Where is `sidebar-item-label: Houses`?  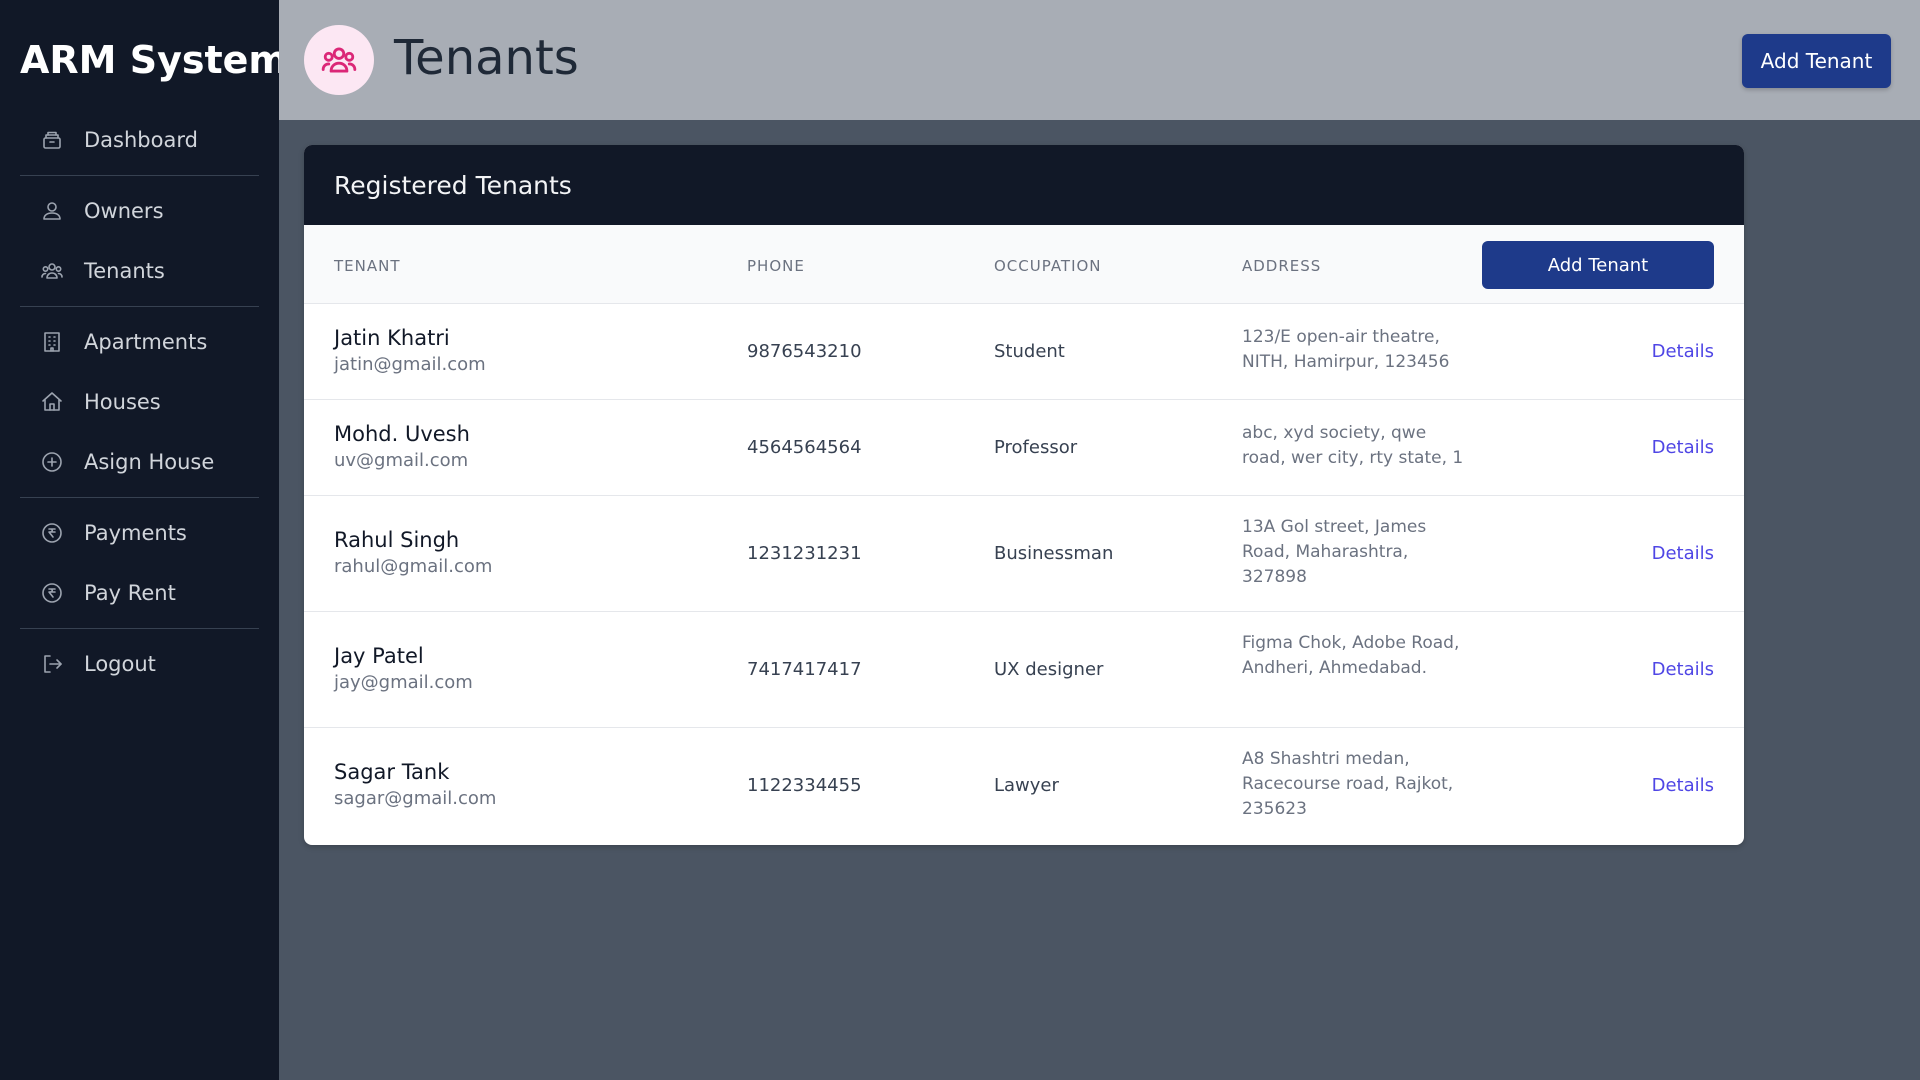 sidebar-item-label: Houses is located at coordinates (122, 402).